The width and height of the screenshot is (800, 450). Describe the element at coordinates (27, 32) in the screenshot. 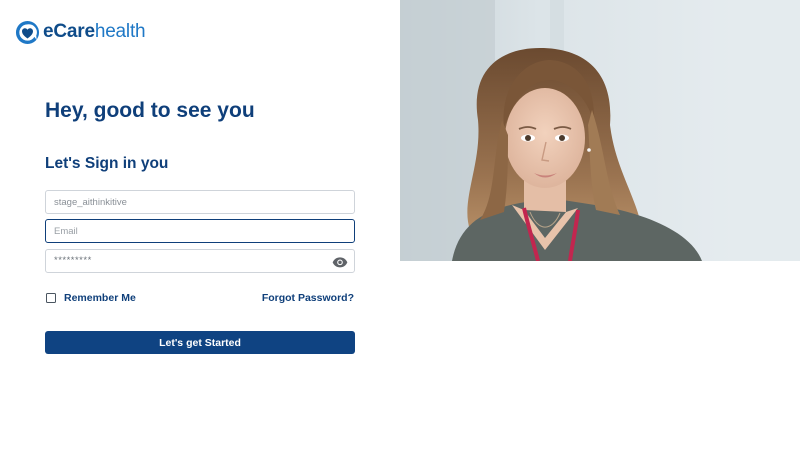

I see `heart-chat-logo-icon` at that location.